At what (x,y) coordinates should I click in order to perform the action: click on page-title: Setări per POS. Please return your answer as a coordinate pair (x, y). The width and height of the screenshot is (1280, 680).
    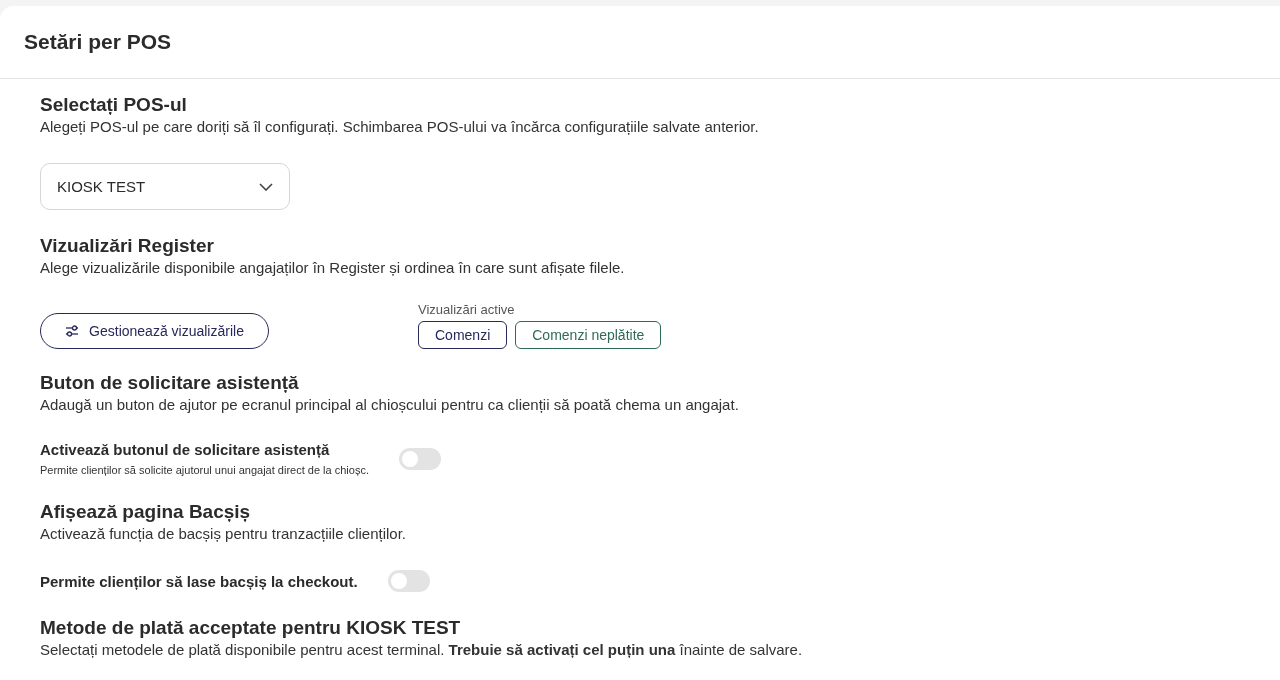
    Looking at the image, I should click on (98, 42).